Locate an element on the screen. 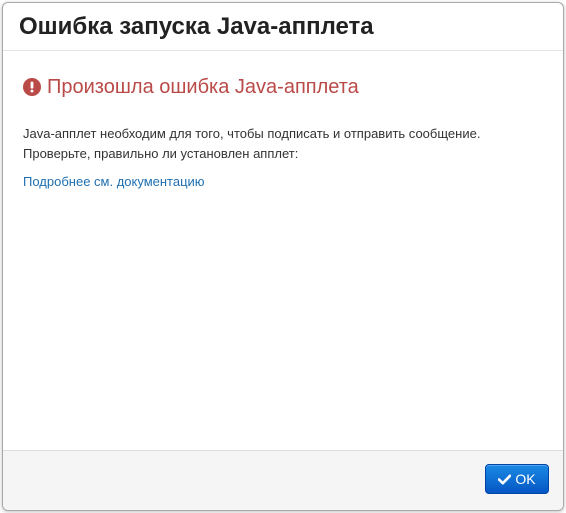 The height and width of the screenshot is (513, 566). exclamation-circle-icon is located at coordinates (32, 87).